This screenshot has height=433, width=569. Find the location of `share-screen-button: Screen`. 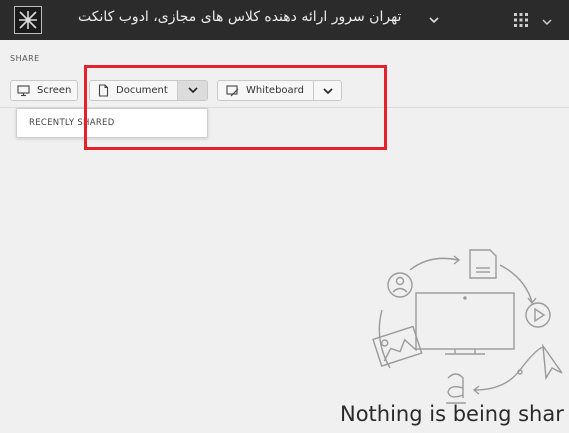

share-screen-button: Screen is located at coordinates (44, 90).